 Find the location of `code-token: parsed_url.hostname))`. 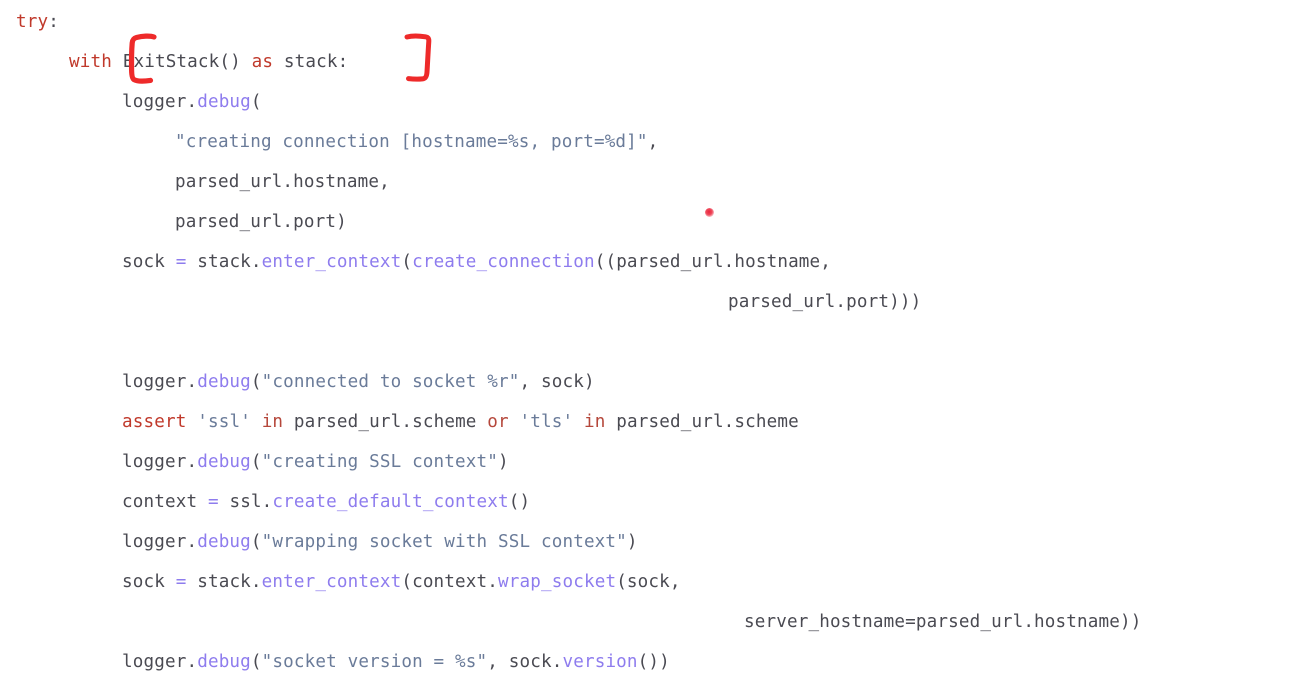

code-token: parsed_url.hostname)) is located at coordinates (1028, 622).